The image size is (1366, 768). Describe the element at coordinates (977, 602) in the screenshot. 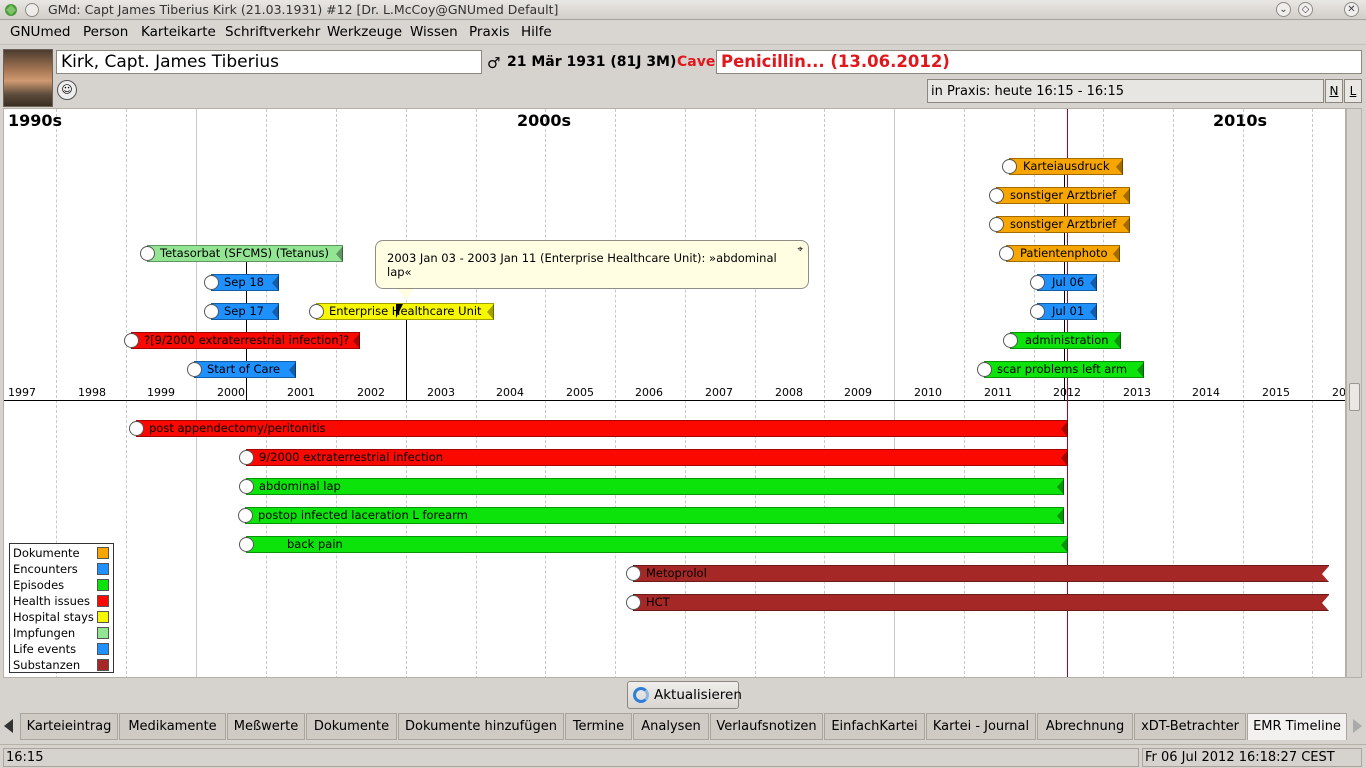

I see `timeline-event: HCT` at that location.